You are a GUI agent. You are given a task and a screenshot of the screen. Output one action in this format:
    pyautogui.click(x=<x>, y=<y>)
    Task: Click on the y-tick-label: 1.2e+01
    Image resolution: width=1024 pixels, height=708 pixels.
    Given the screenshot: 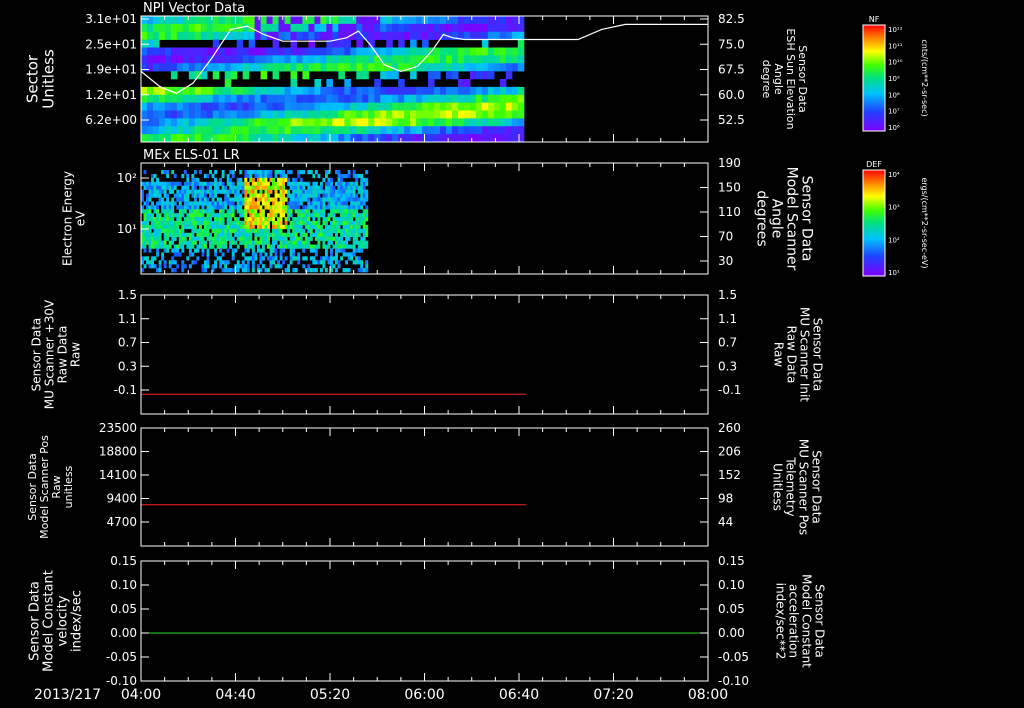 What is the action you would take?
    pyautogui.click(x=111, y=95)
    